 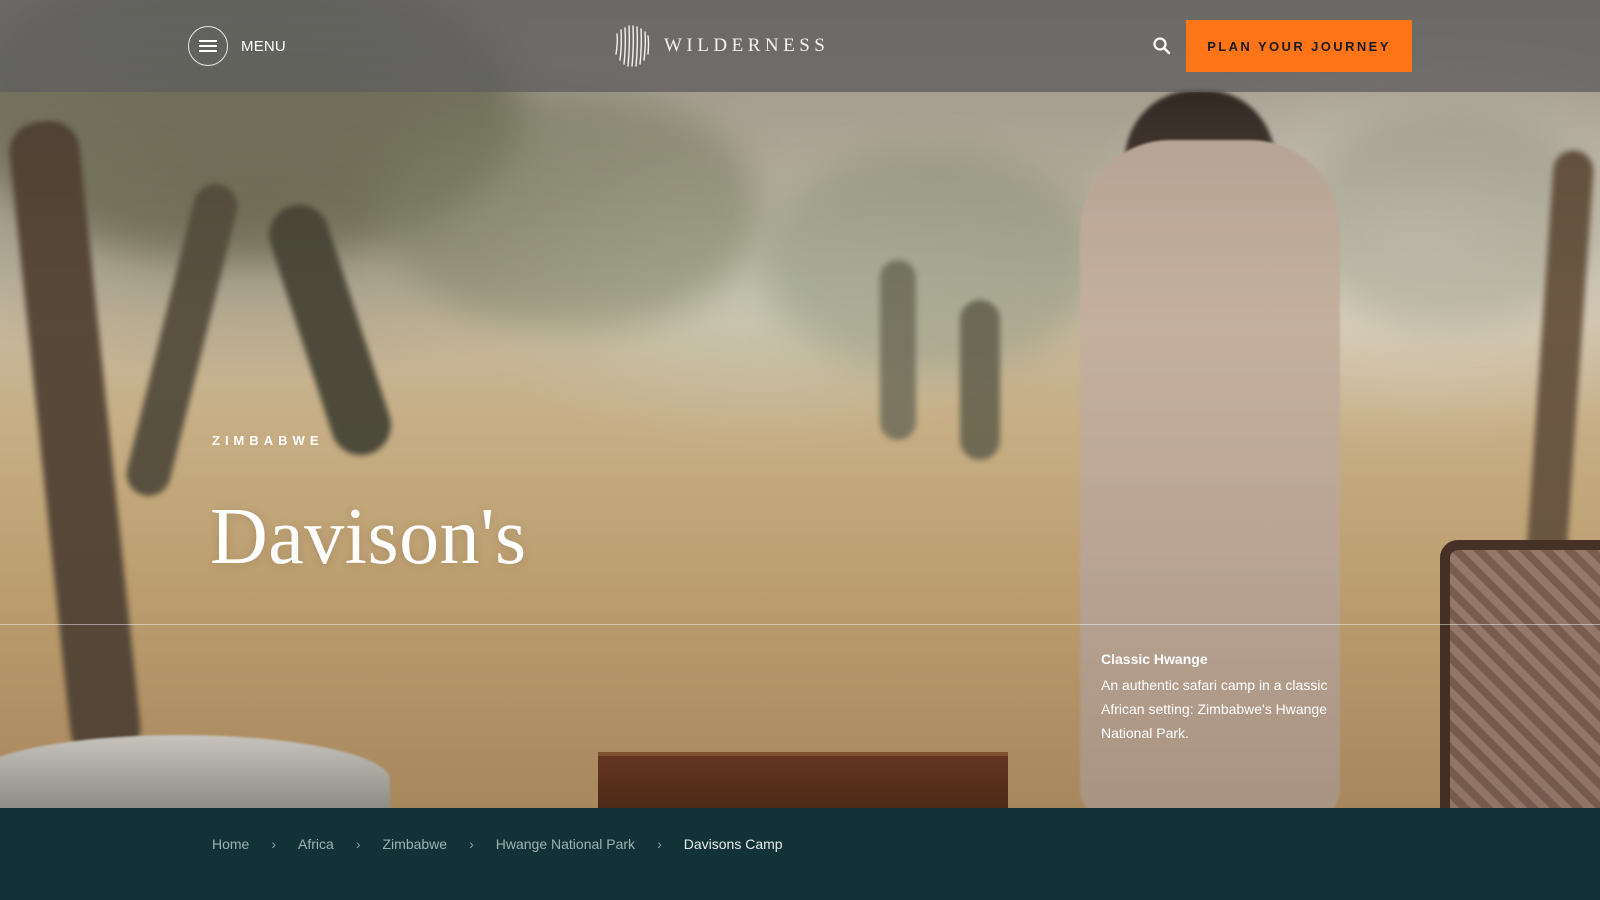 I want to click on menu-icon-circle, so click(x=208, y=46).